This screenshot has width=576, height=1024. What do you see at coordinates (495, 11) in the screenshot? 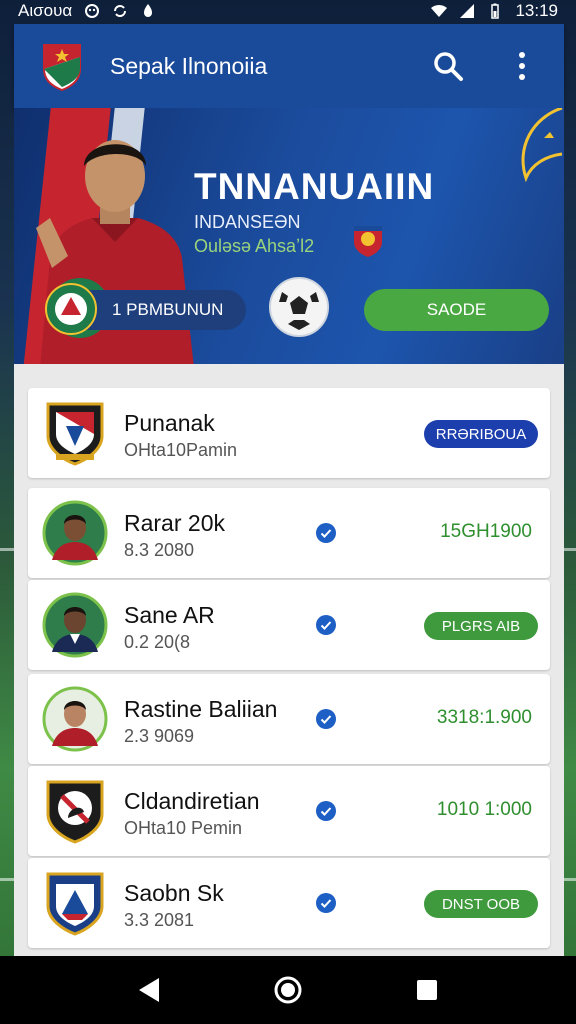
I see `battery-icon` at bounding box center [495, 11].